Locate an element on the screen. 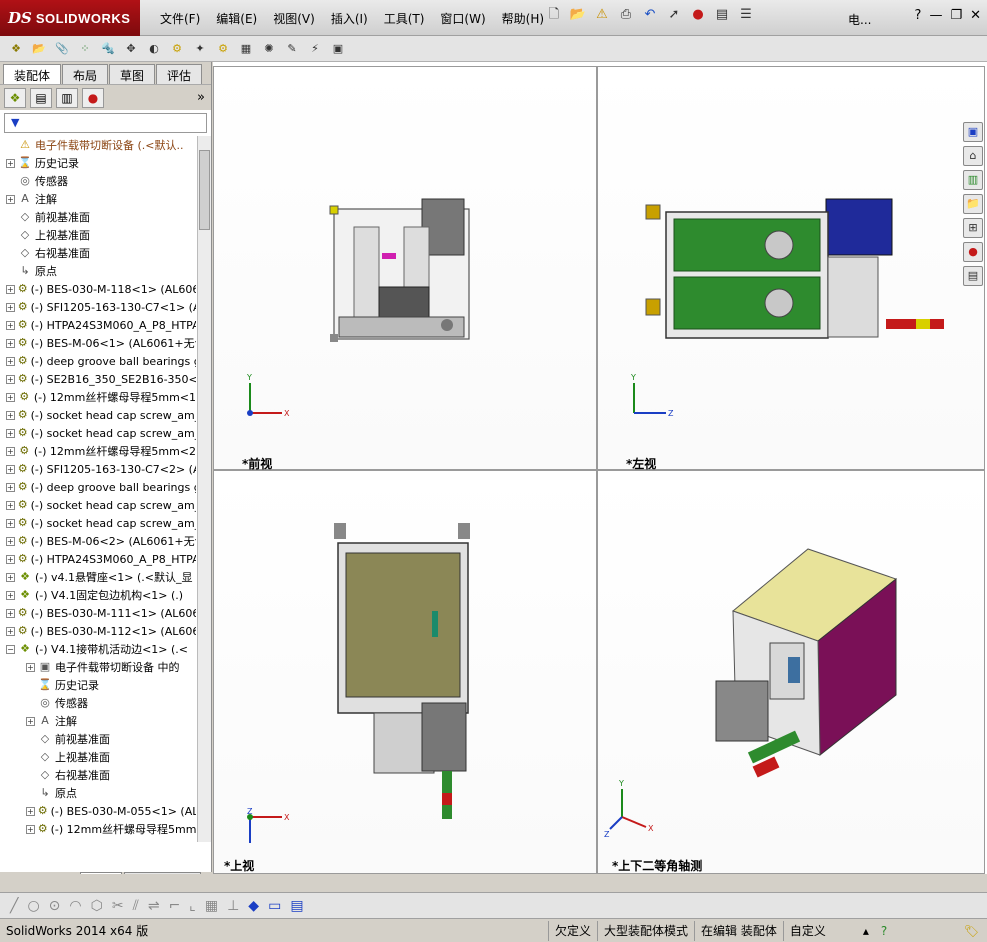 This screenshot has width=987, height=942. restore-icon: ❐ is located at coordinates (956, 15).